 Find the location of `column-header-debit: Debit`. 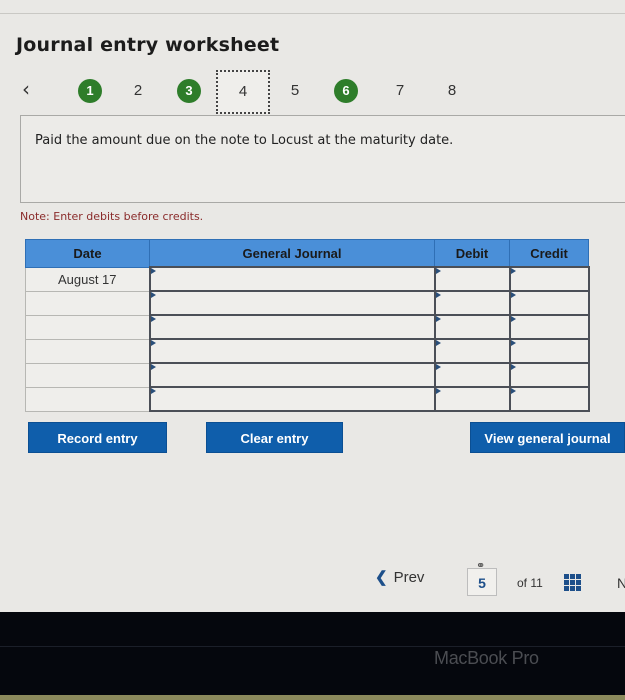

column-header-debit: Debit is located at coordinates (472, 253).